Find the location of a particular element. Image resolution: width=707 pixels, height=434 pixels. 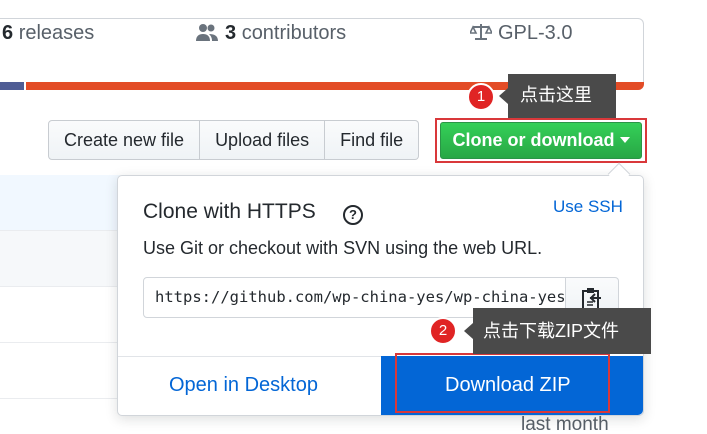

releases-link: 6 releases is located at coordinates (48, 33).